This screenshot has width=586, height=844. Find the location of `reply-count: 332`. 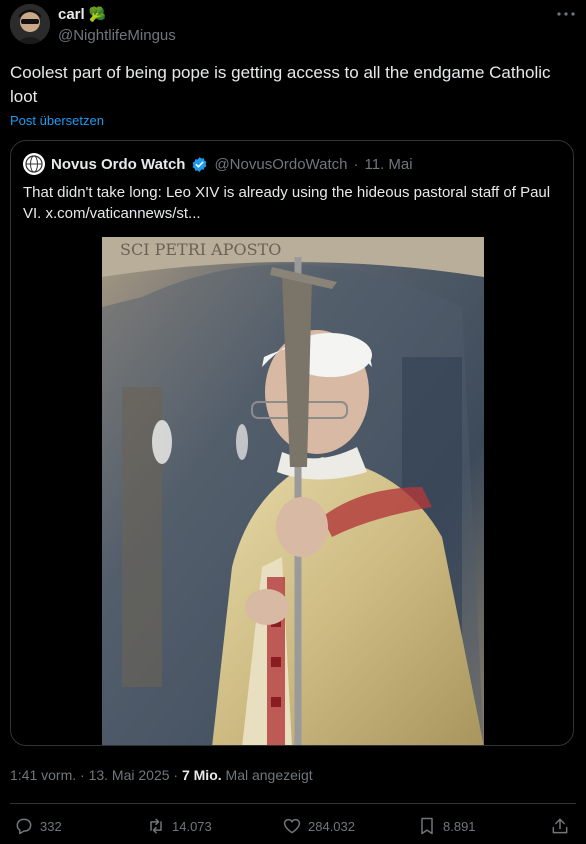

reply-count: 332 is located at coordinates (51, 826).